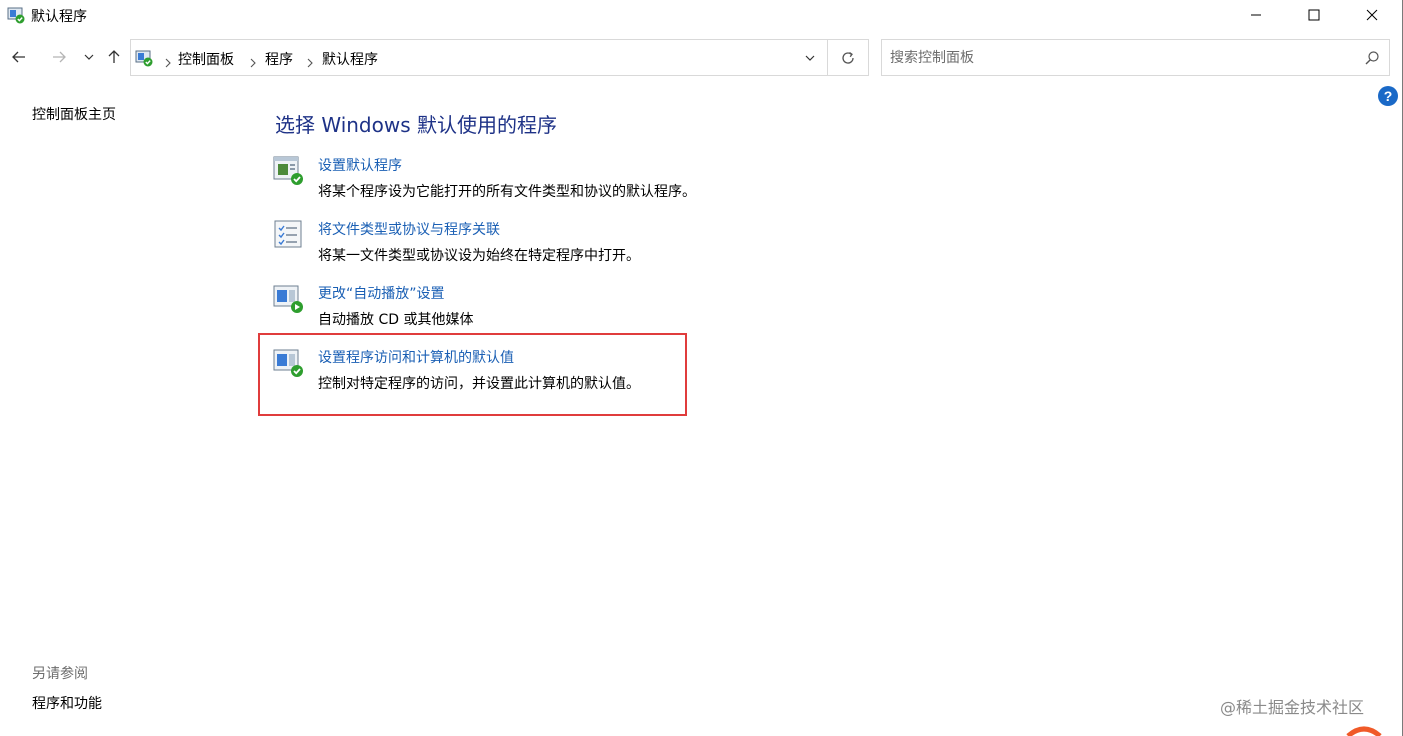  I want to click on breadcrumb-item-default-programs: 默认程序, so click(350, 59).